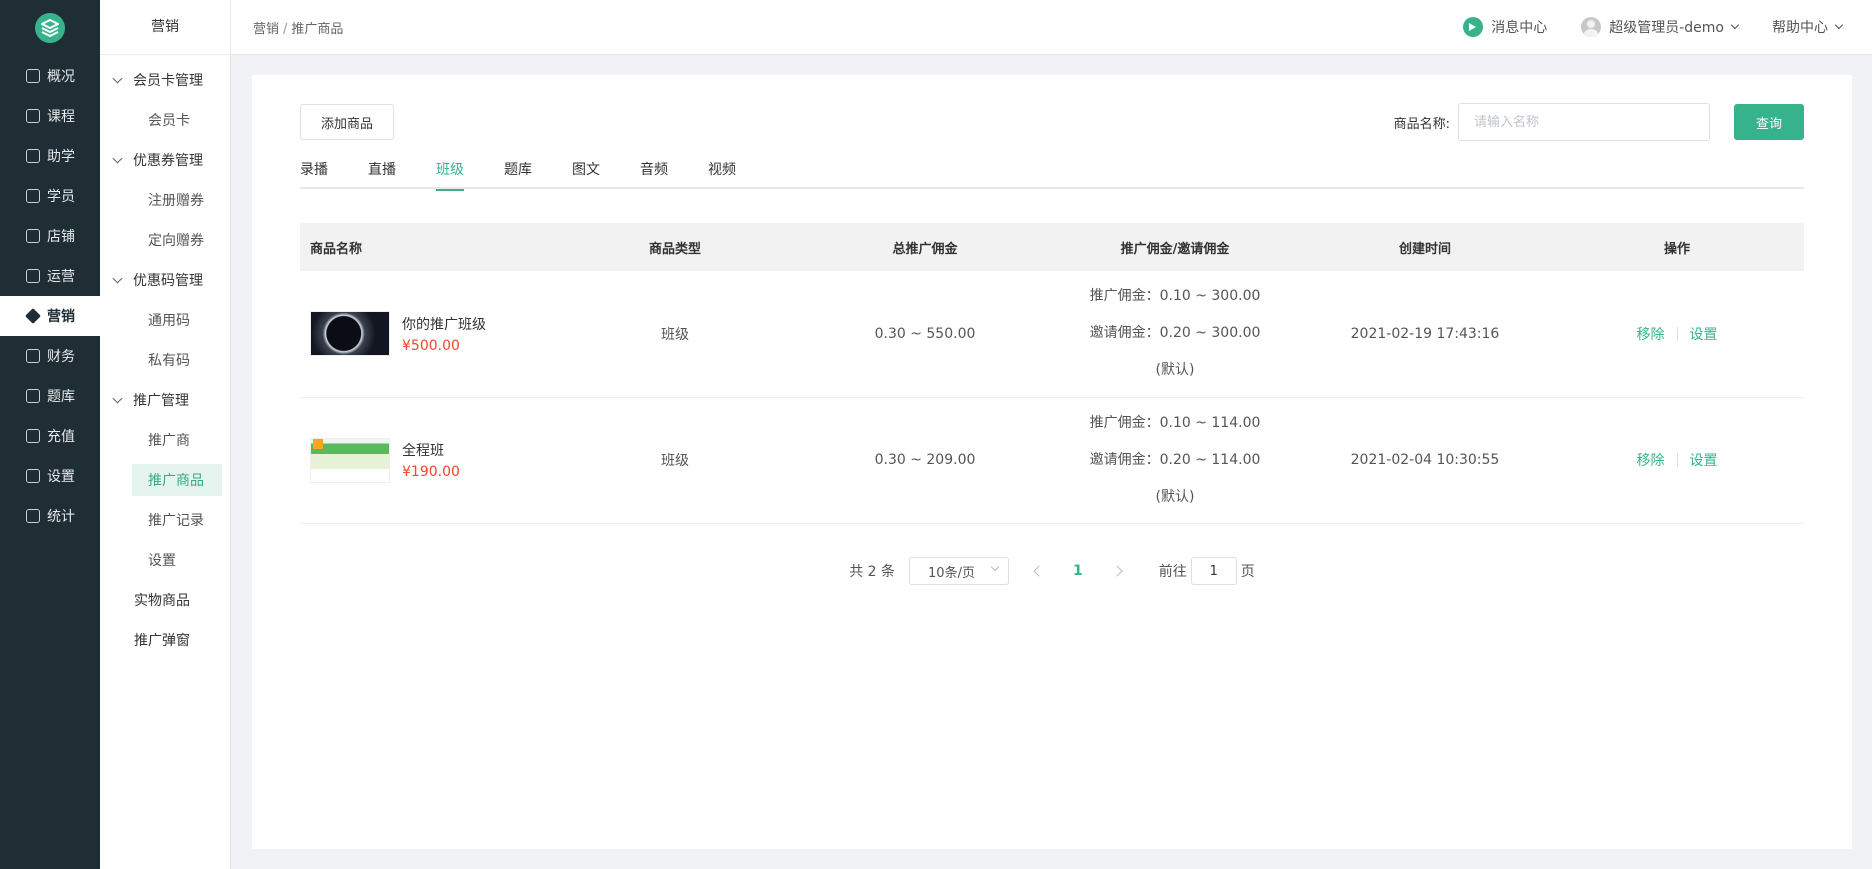  I want to click on nav-item-statistics: 统计, so click(50, 516).